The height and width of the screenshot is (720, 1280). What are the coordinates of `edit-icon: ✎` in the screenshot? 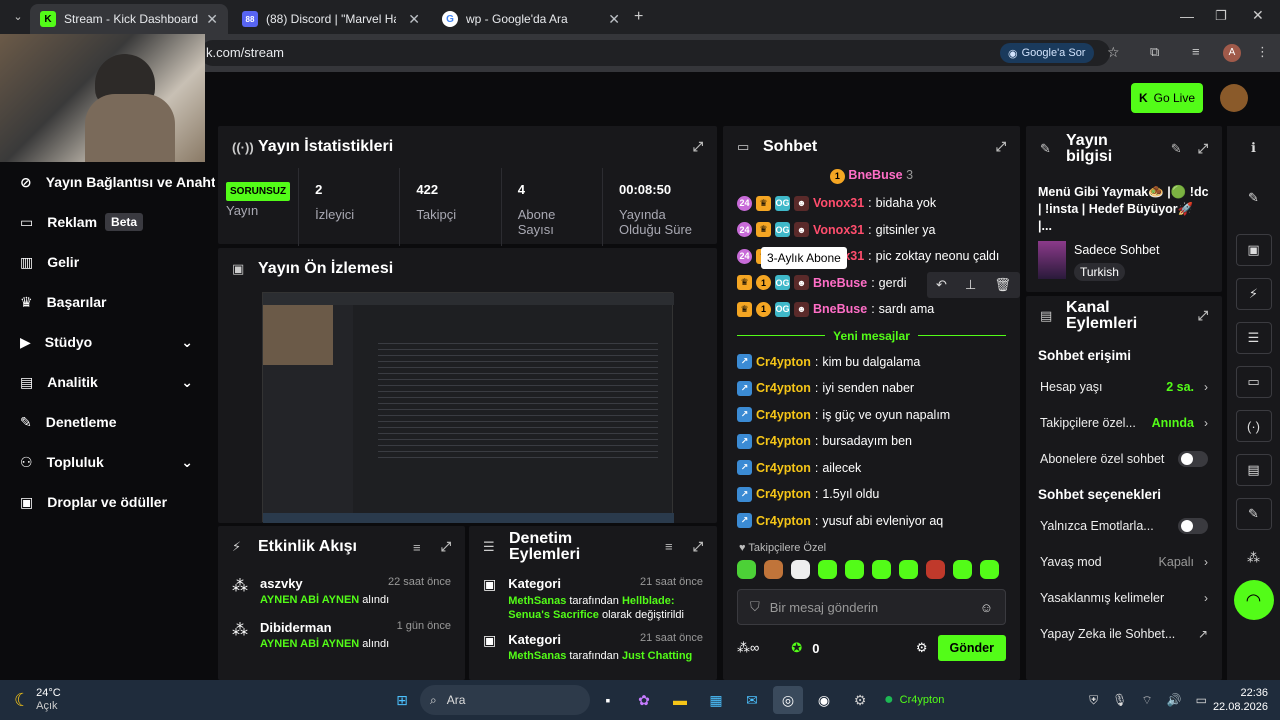 It's located at (1176, 149).